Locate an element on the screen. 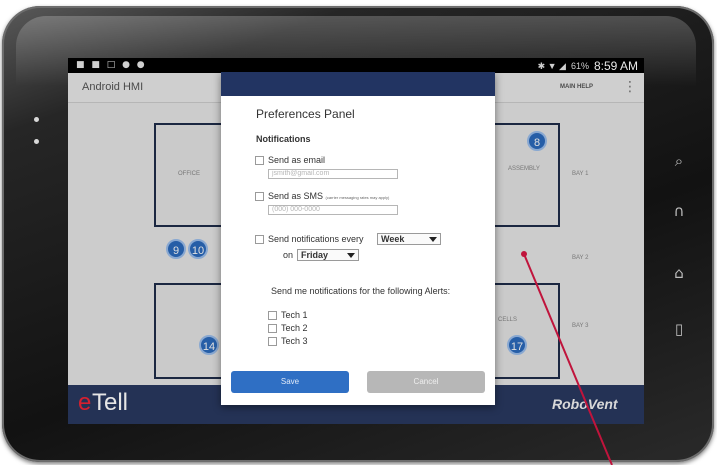  dialog-header-bar is located at coordinates (358, 84).